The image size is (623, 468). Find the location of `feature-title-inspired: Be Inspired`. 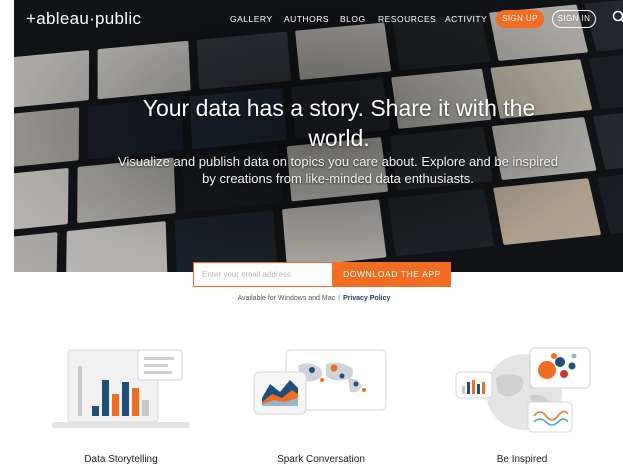

feature-title-inspired: Be Inspired is located at coordinates (522, 459).